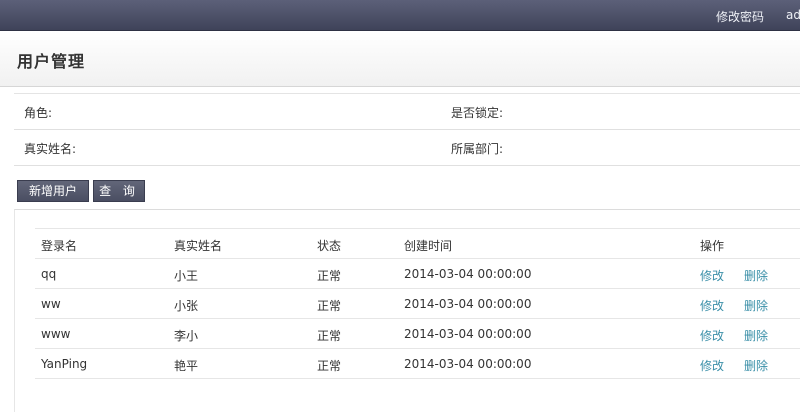  I want to click on header-status: 状态, so click(329, 246).